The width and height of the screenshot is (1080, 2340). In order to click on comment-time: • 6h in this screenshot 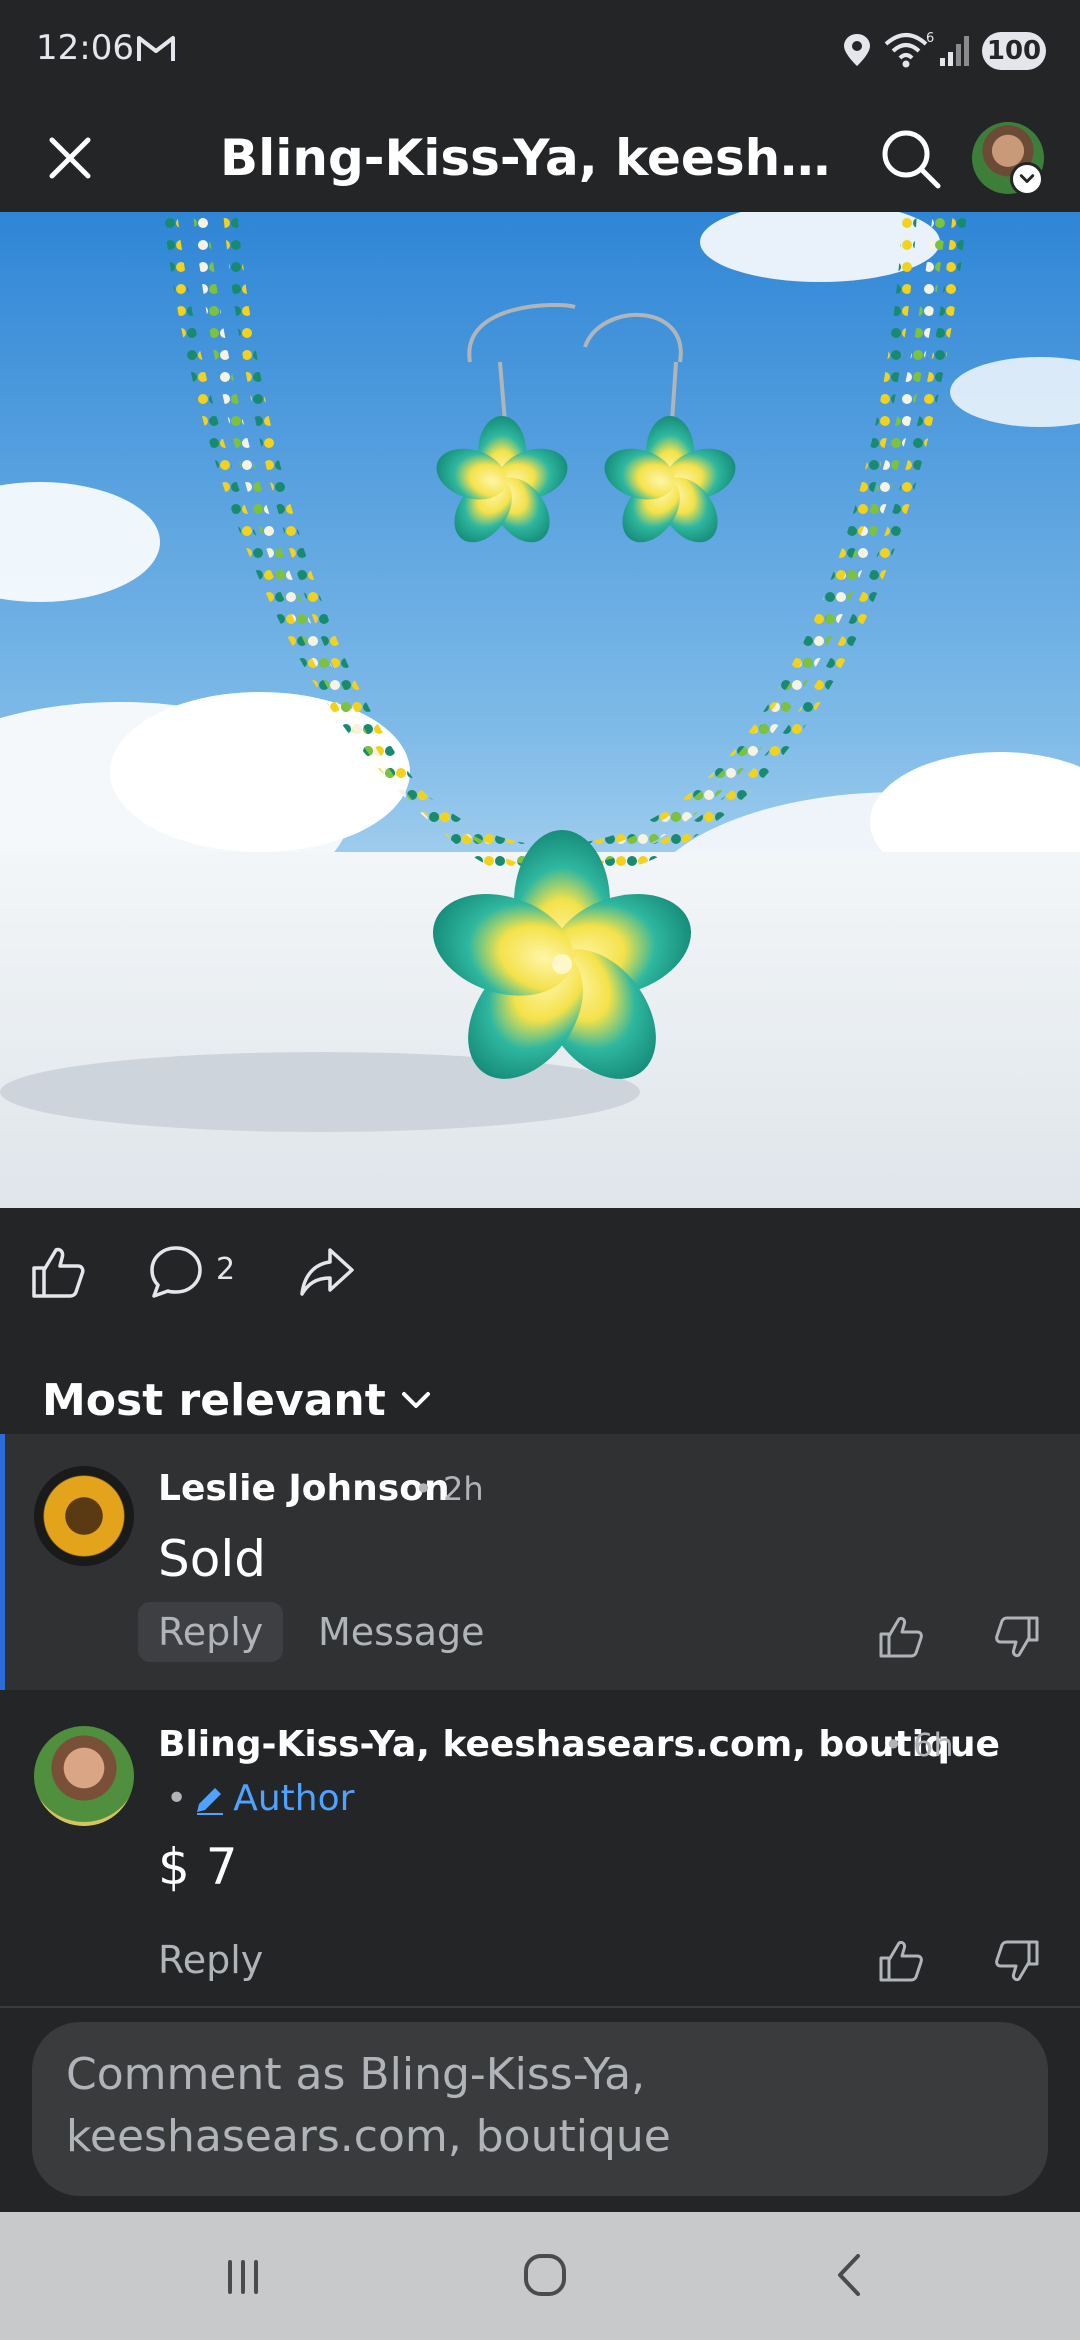, I will do `click(919, 1745)`.